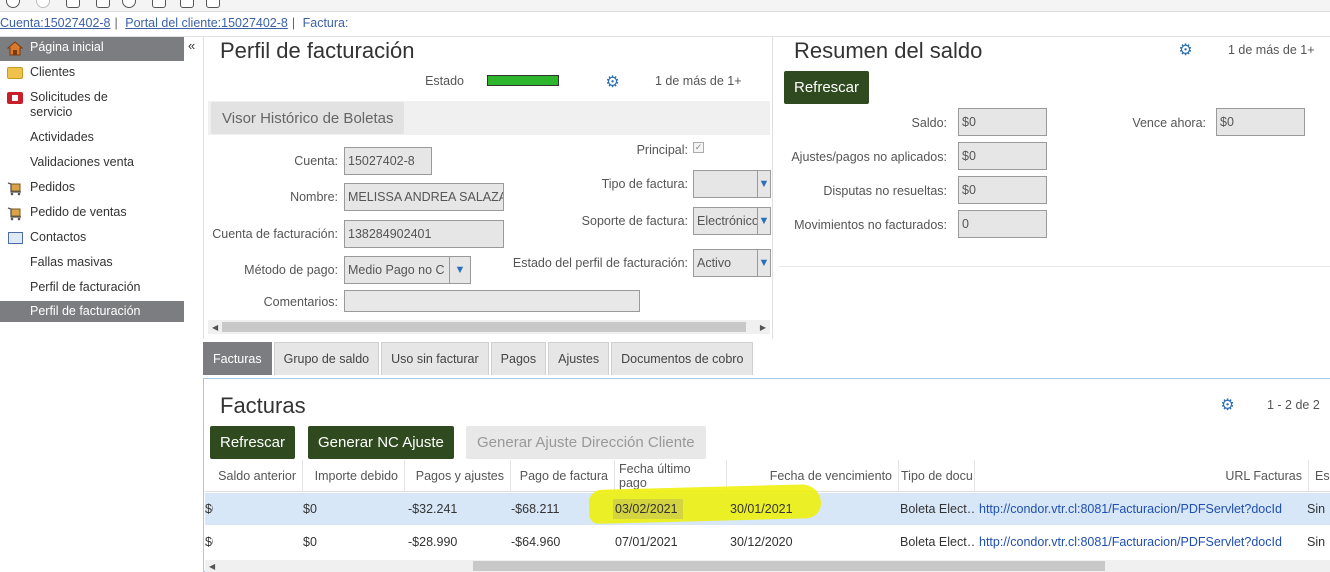 The height and width of the screenshot is (572, 1330). Describe the element at coordinates (92, 48) in the screenshot. I see `sidebar-item-pagina-inicial: Página inicial` at that location.